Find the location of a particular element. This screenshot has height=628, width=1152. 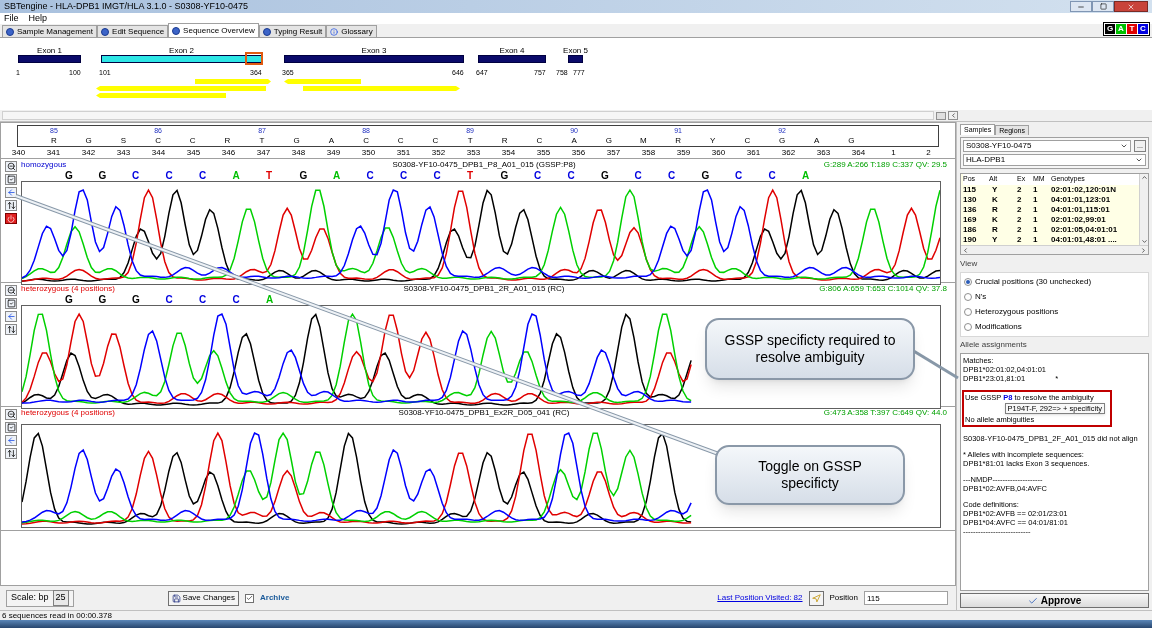

go-to-position-button is located at coordinates (816, 598).